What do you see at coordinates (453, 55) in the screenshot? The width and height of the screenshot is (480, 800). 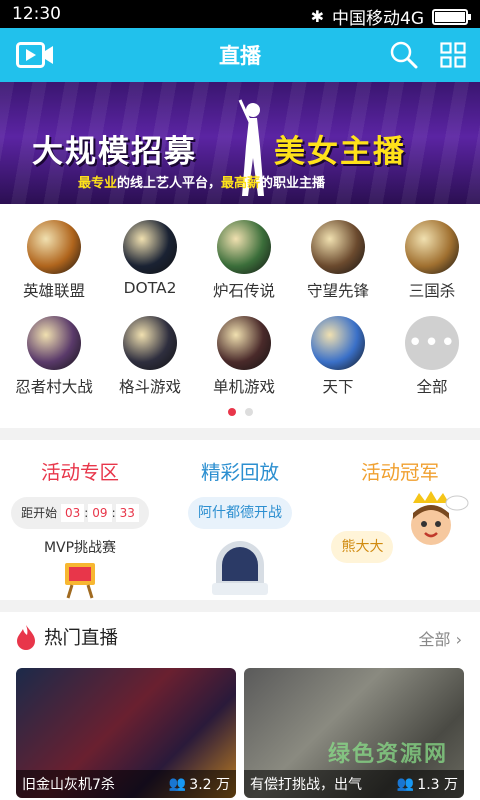 I see `grid-icon` at bounding box center [453, 55].